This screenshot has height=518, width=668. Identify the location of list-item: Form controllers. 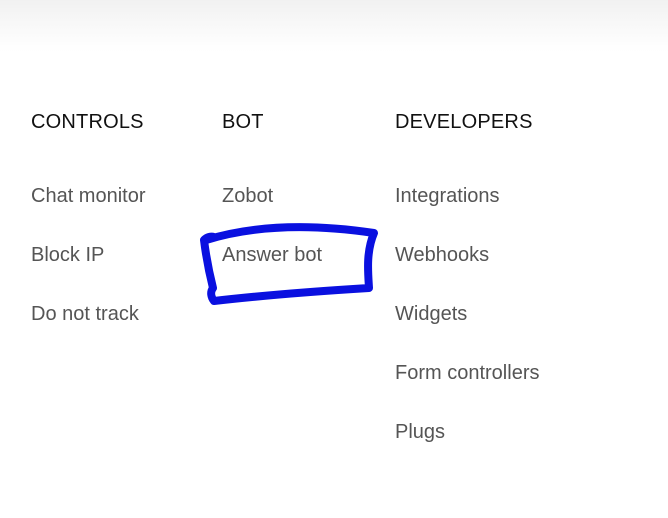
(467, 373).